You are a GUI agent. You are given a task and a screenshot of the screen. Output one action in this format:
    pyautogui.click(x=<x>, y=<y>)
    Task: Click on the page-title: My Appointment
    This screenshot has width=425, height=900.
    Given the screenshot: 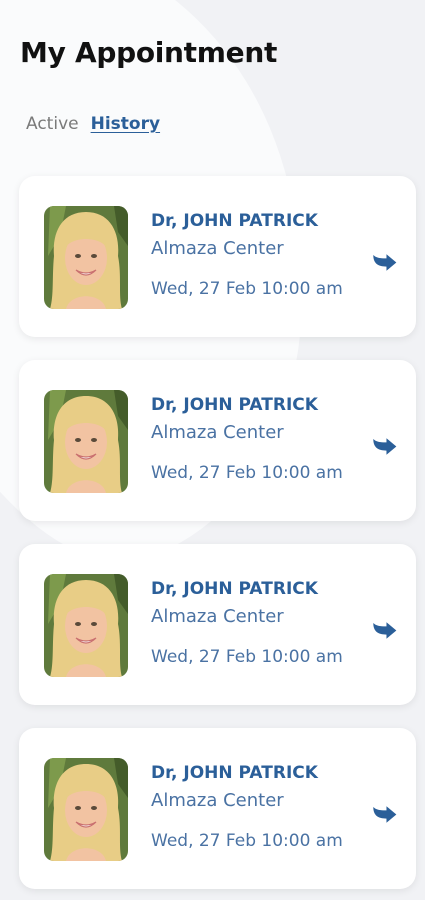 What is the action you would take?
    pyautogui.click(x=149, y=52)
    